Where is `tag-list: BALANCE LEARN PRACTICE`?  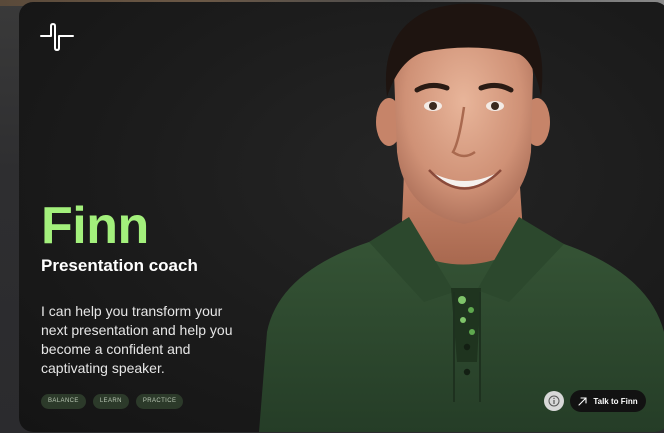
tag-list: BALANCE LEARN PRACTICE is located at coordinates (112, 401).